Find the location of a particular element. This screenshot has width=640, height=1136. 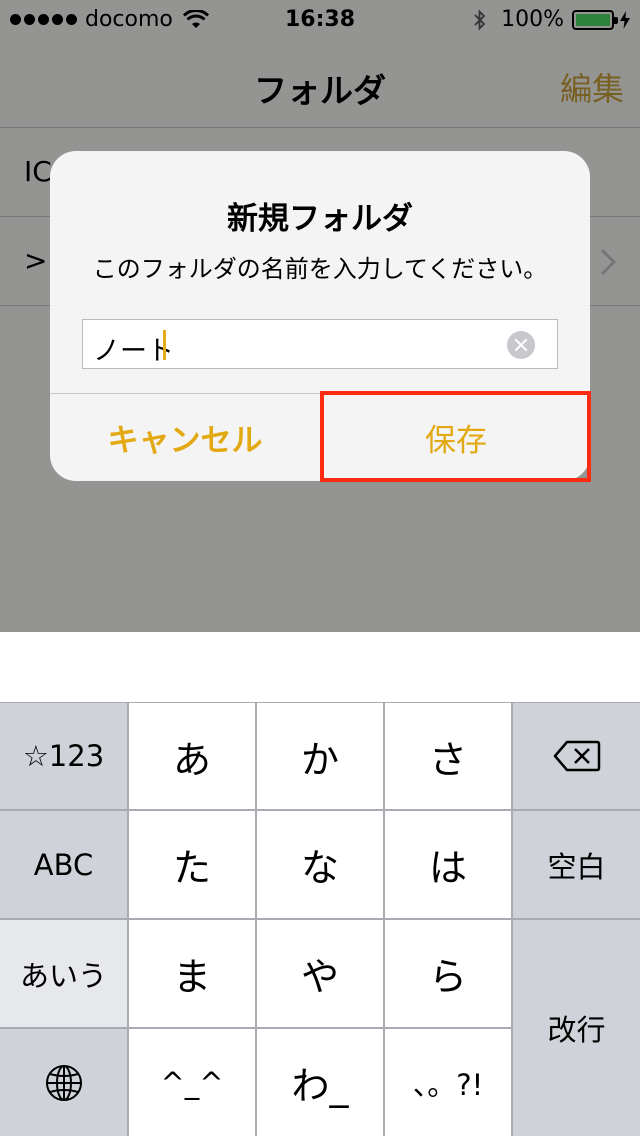

key-ha-label: は is located at coordinates (447, 868).